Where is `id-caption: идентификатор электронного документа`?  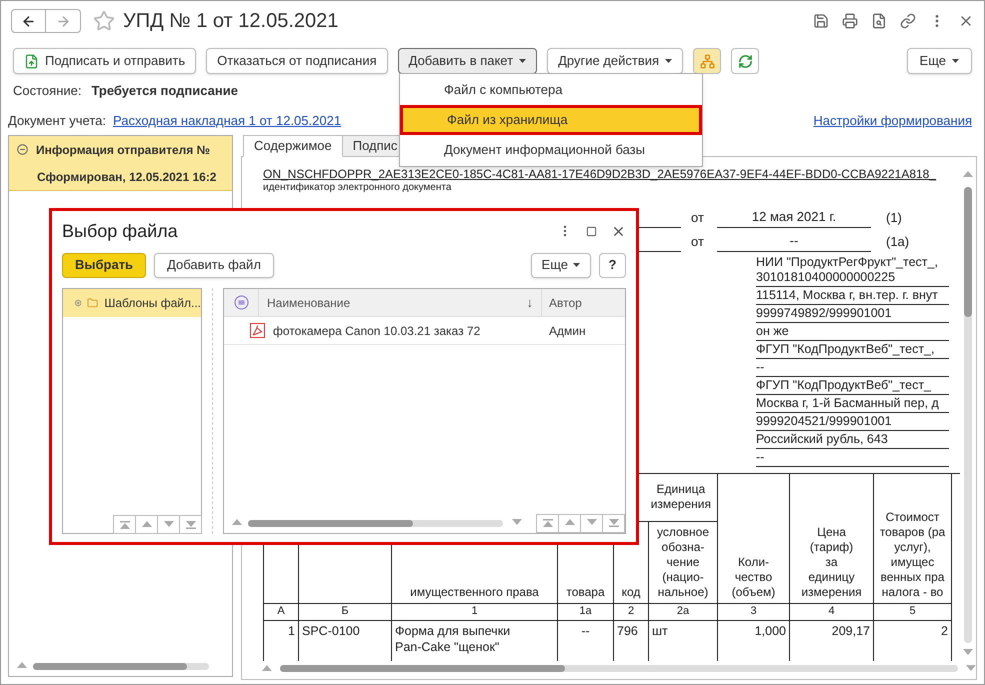 id-caption: идентификатор электронного документа is located at coordinates (357, 188).